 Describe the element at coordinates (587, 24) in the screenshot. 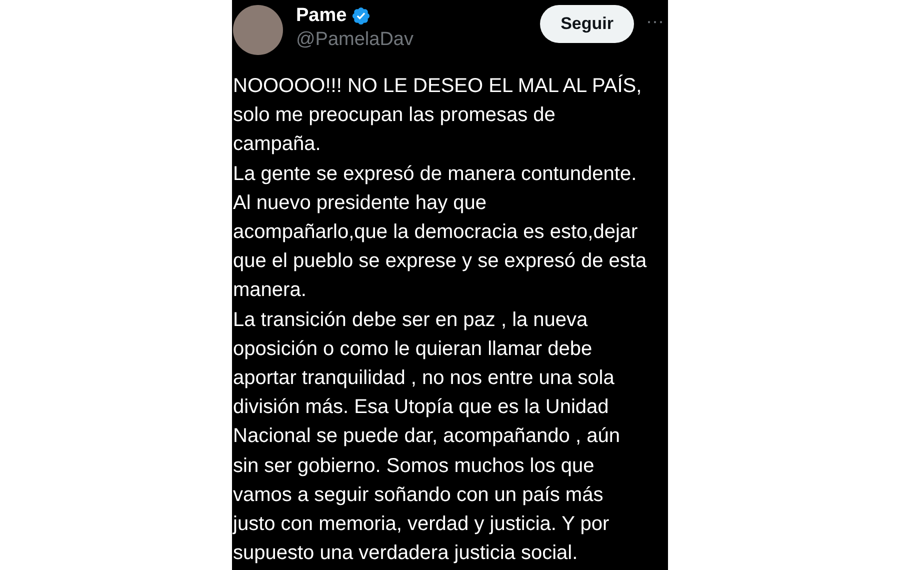

I see `follow-button: Seguir` at that location.